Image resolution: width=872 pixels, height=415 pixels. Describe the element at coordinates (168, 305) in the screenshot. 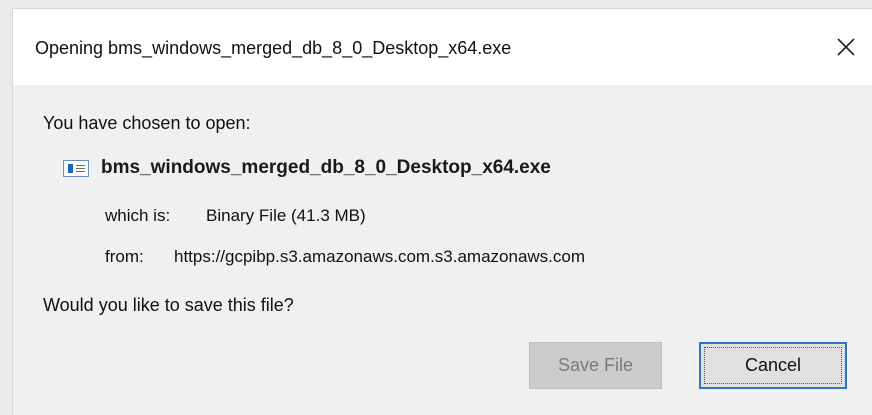

I see `save-question: Would you like to save this file?` at that location.